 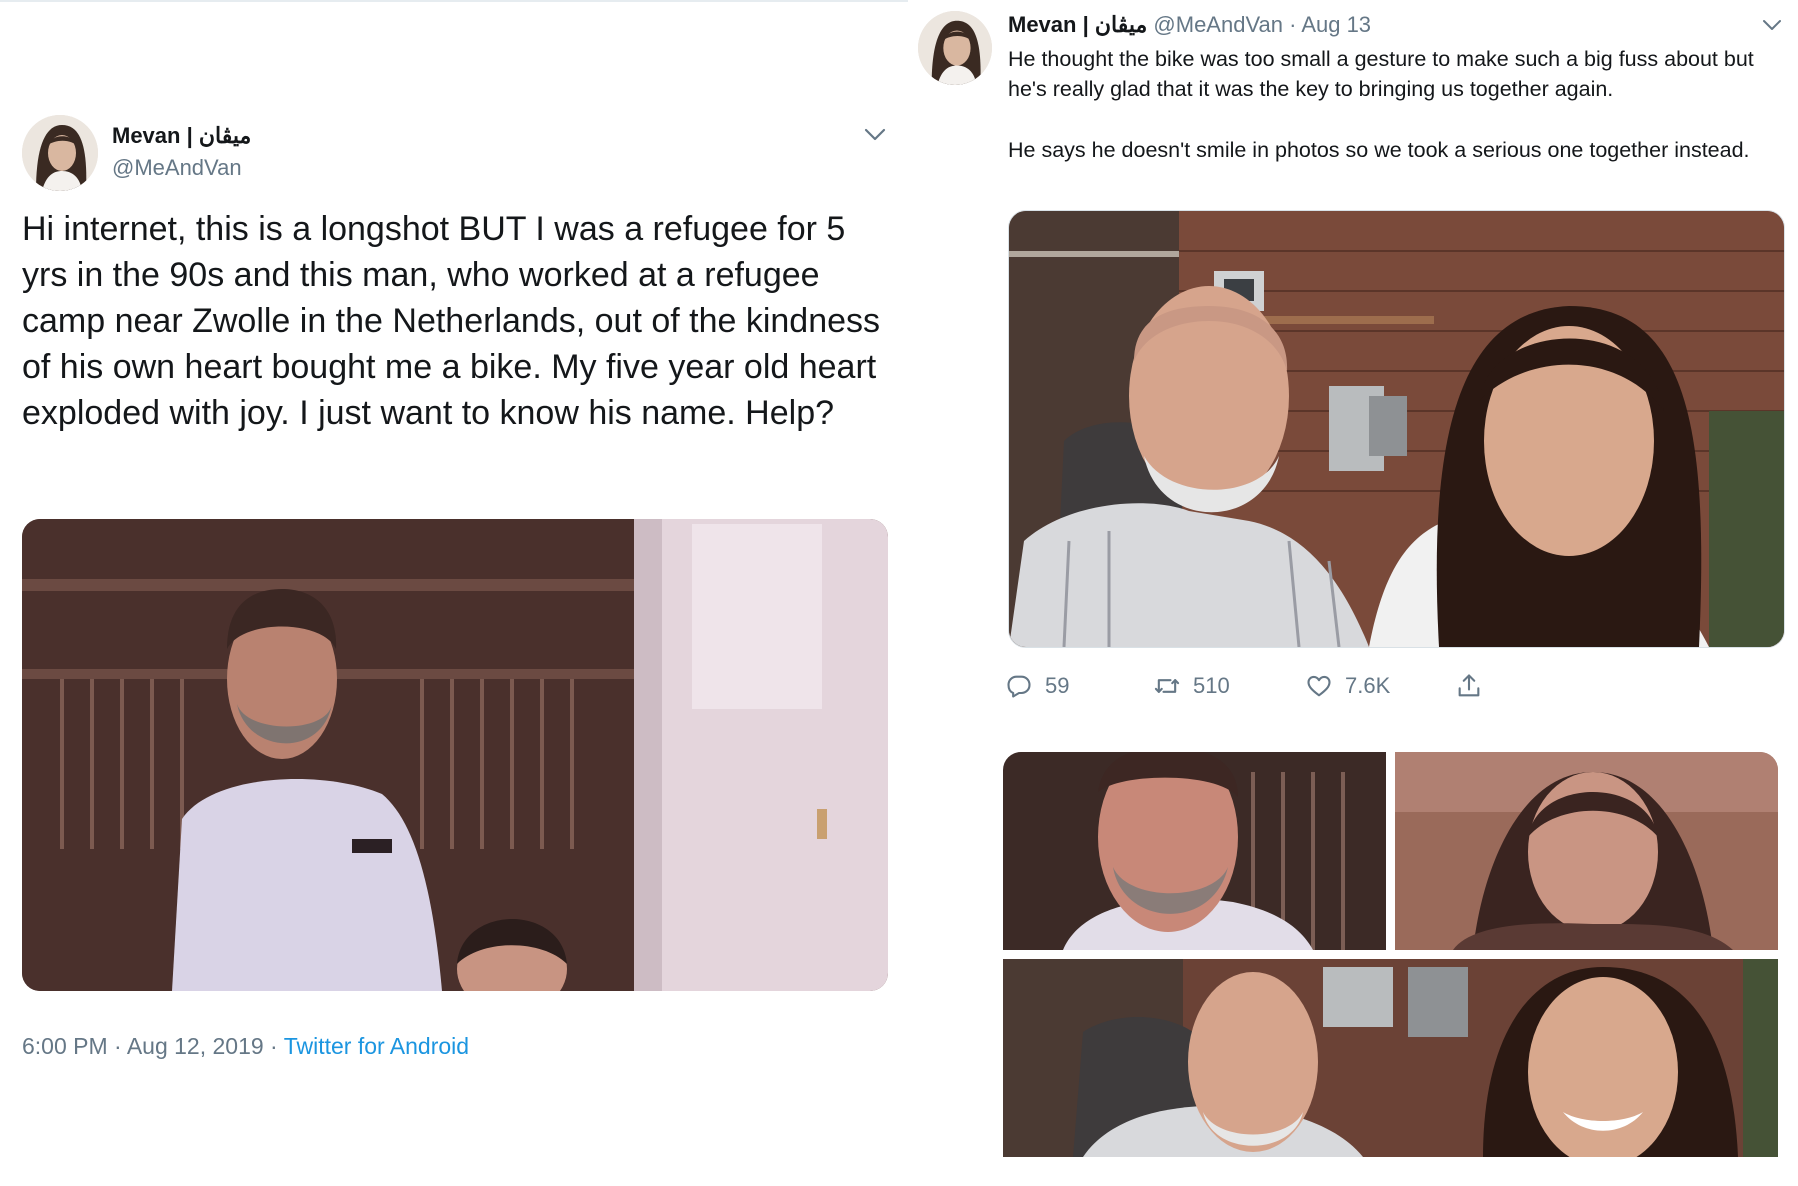 What do you see at coordinates (1255, 686) in the screenshot?
I see `tweet-actions: 59 510 7.6K` at bounding box center [1255, 686].